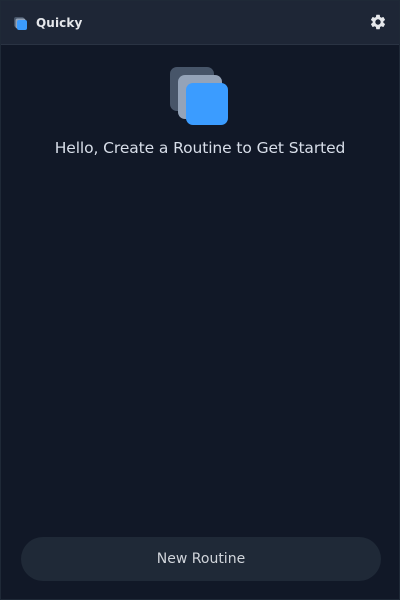 The width and height of the screenshot is (400, 600). Describe the element at coordinates (199, 96) in the screenshot. I see `stacked-cards-icon` at that location.